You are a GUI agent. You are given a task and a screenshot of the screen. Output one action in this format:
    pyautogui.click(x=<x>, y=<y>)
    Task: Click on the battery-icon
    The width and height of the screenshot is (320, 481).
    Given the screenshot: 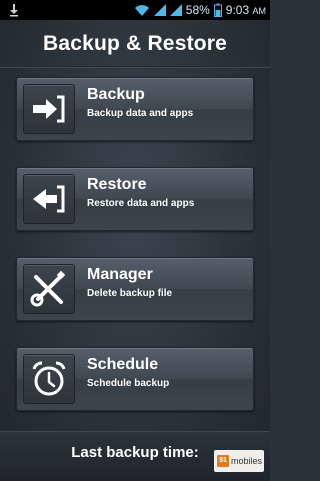 What is the action you would take?
    pyautogui.click(x=217, y=10)
    